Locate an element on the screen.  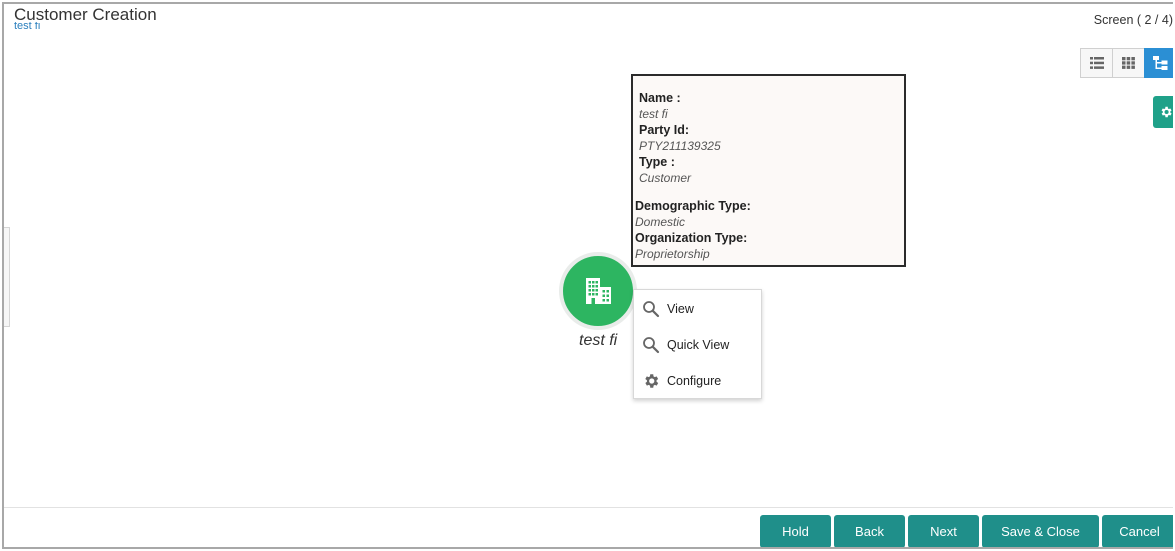
type-label: Type : is located at coordinates (657, 162).